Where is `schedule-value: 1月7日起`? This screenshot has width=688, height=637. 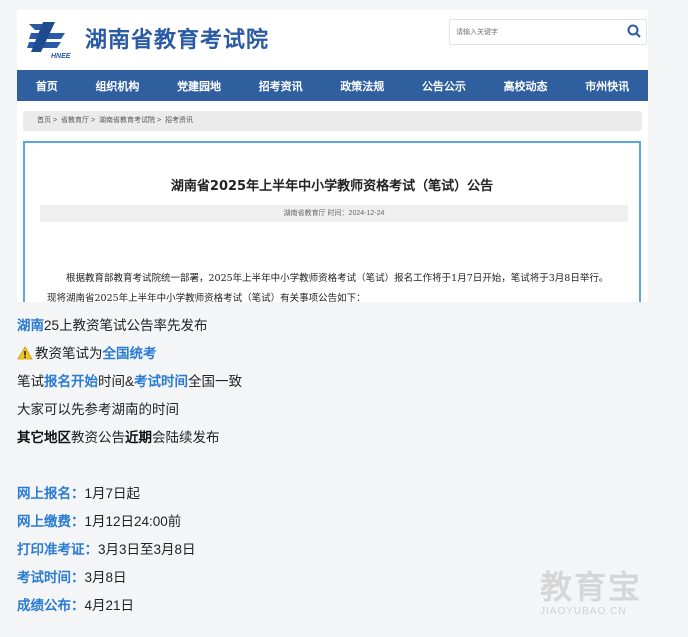 schedule-value: 1月7日起 is located at coordinates (112, 493).